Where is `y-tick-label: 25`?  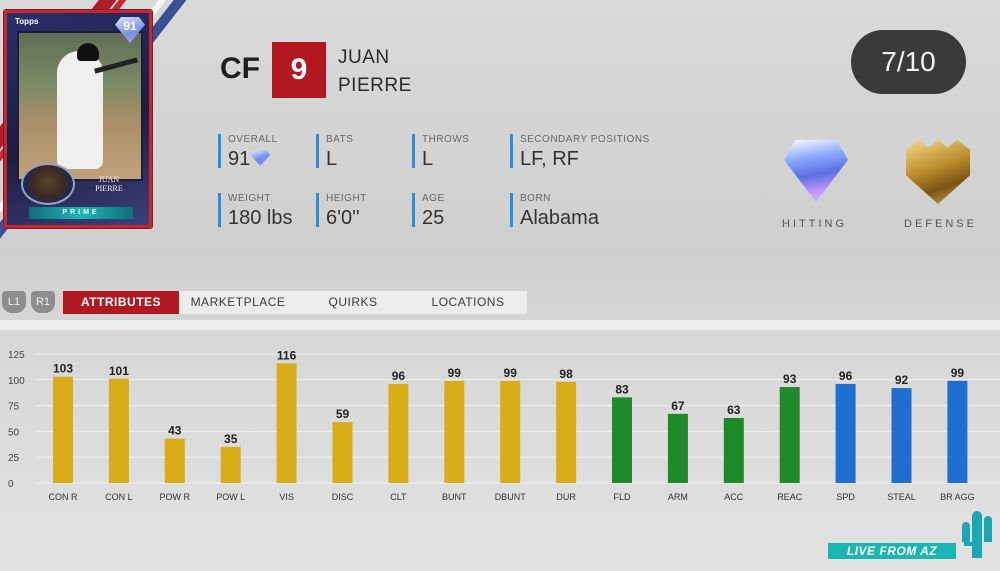
y-tick-label: 25 is located at coordinates (14, 458).